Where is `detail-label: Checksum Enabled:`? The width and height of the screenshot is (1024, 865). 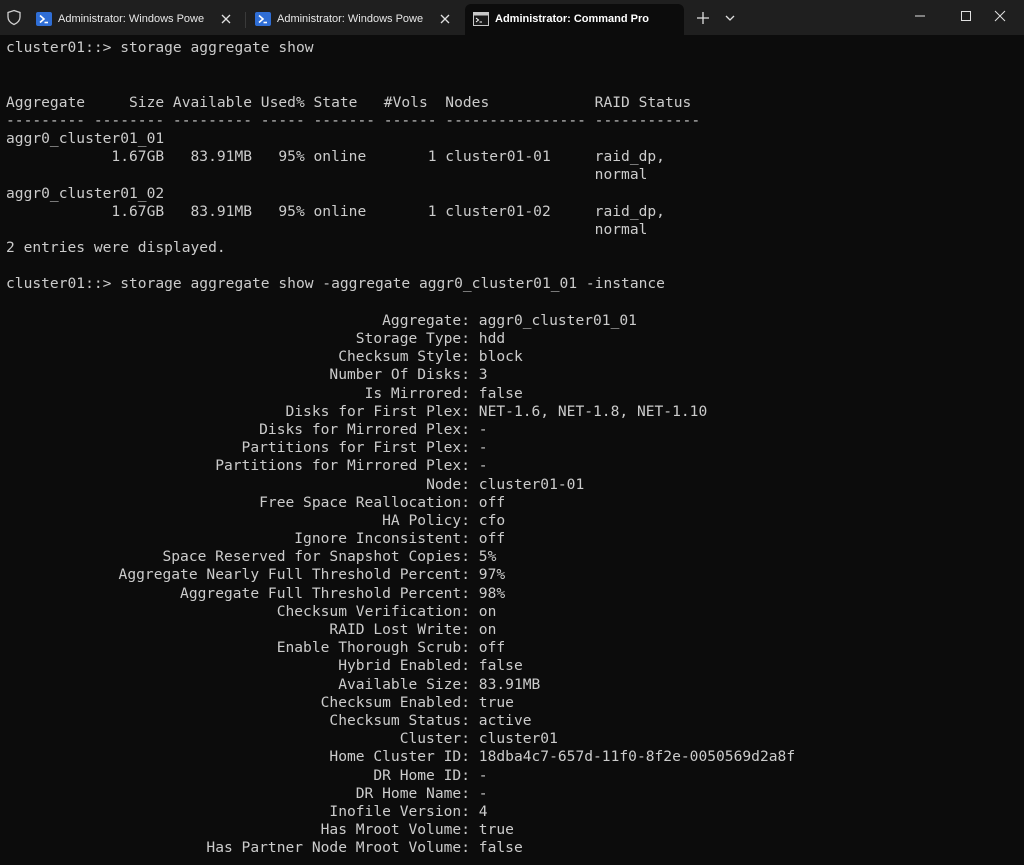
detail-label: Checksum Enabled: is located at coordinates (395, 702).